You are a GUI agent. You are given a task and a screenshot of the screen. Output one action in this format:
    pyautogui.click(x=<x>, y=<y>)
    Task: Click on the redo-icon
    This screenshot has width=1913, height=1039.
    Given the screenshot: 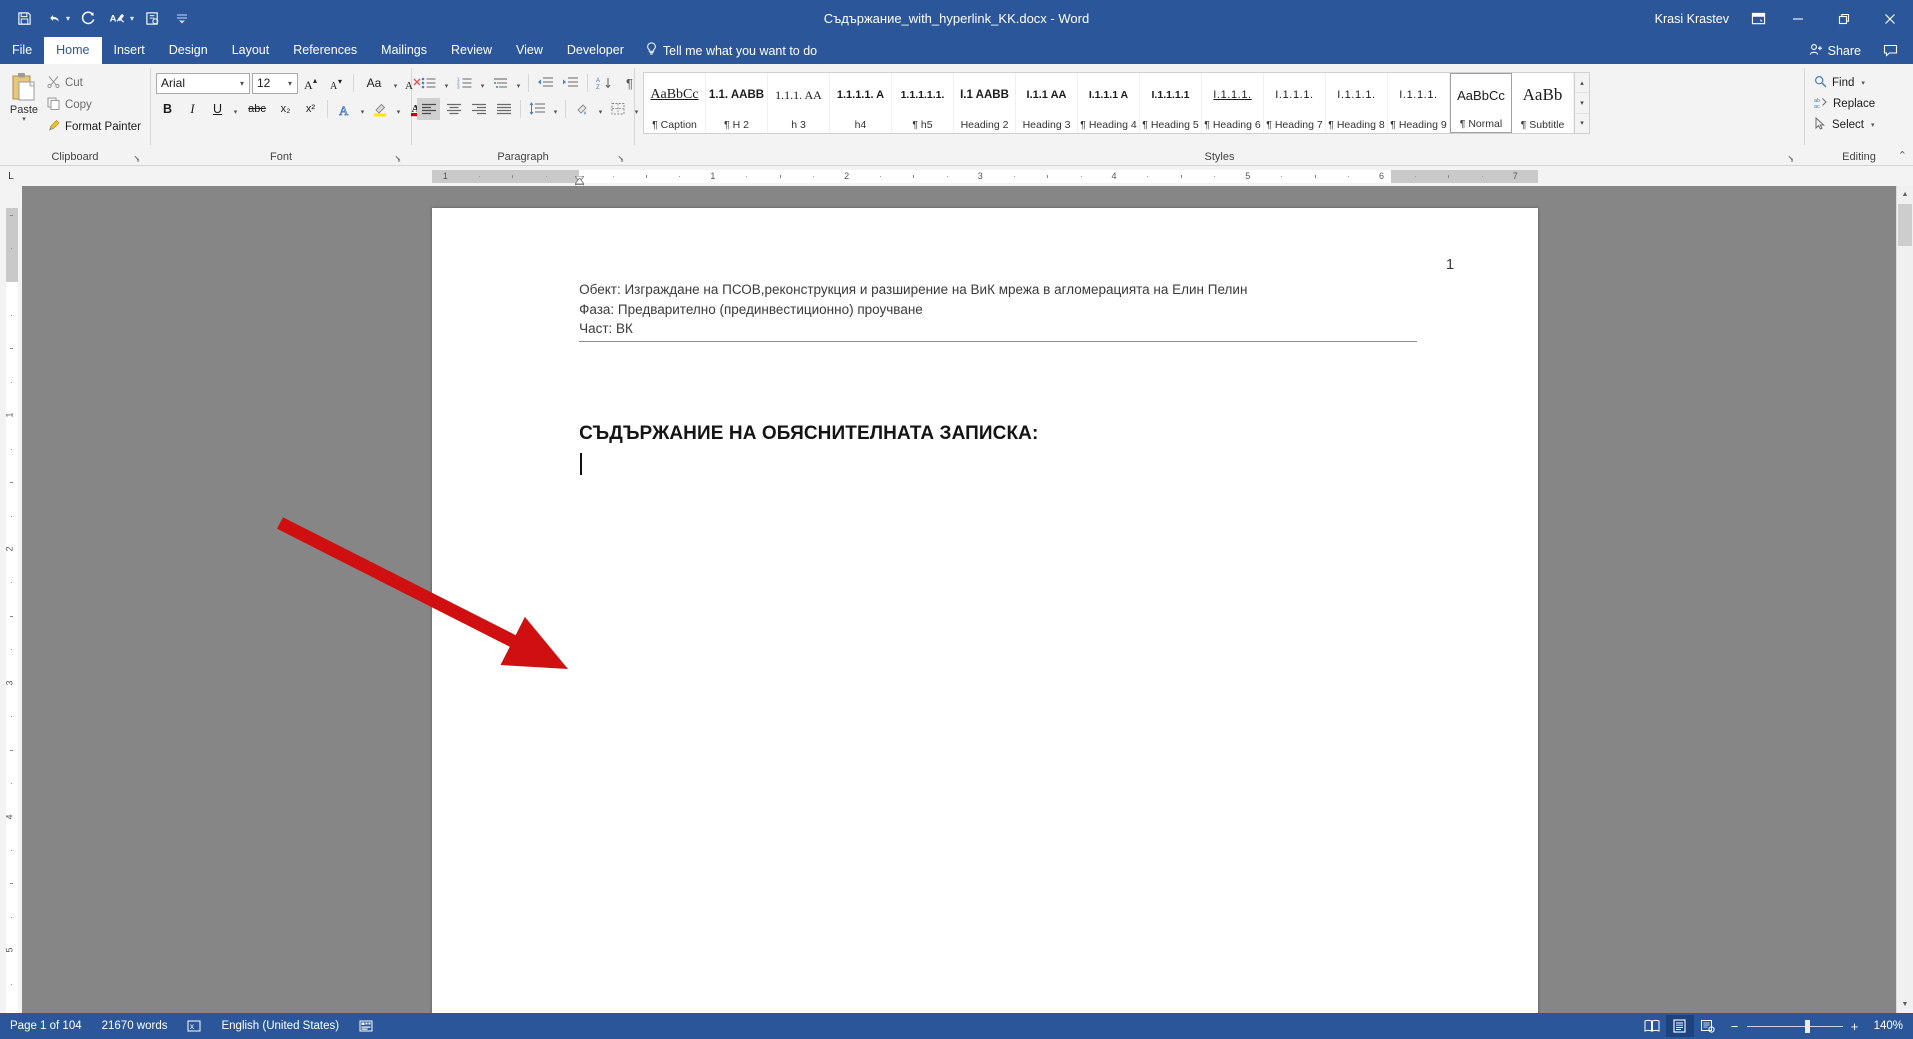 What is the action you would take?
    pyautogui.click(x=88, y=19)
    